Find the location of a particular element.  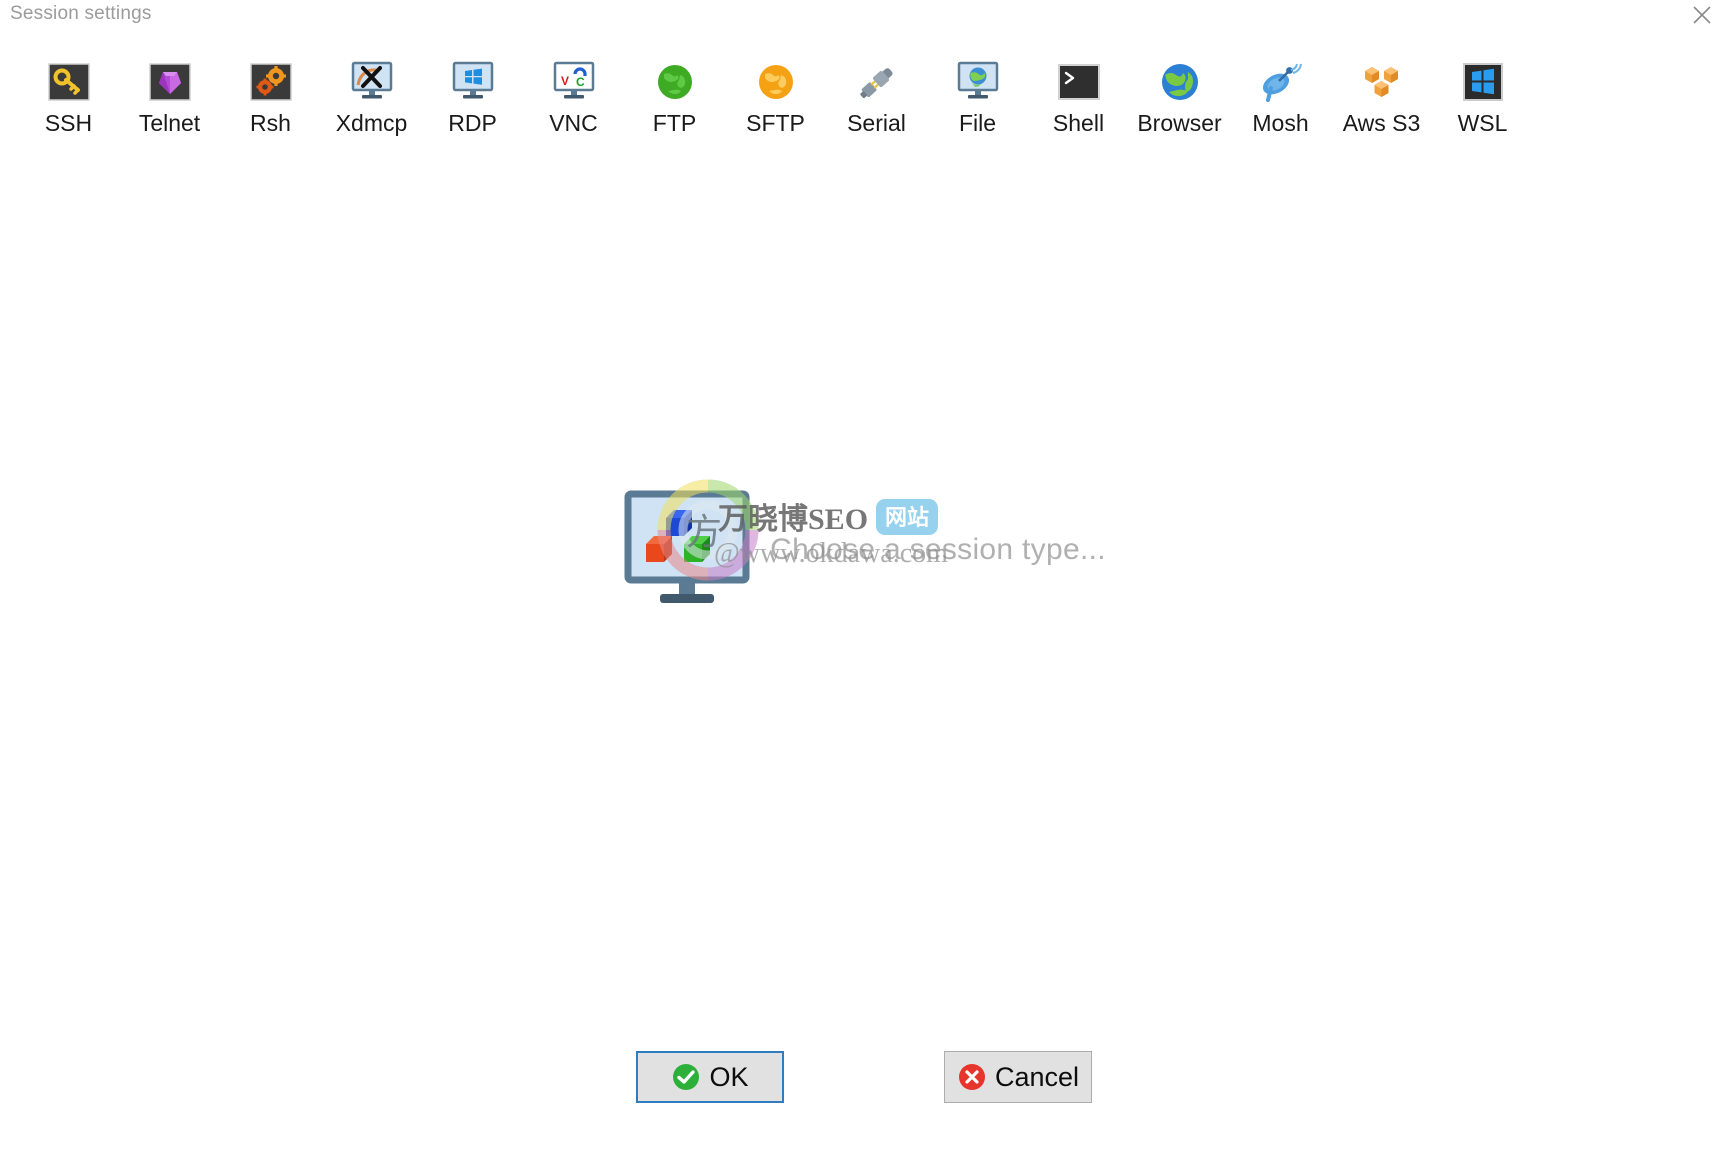

browser-globe-icon is located at coordinates (1180, 82).